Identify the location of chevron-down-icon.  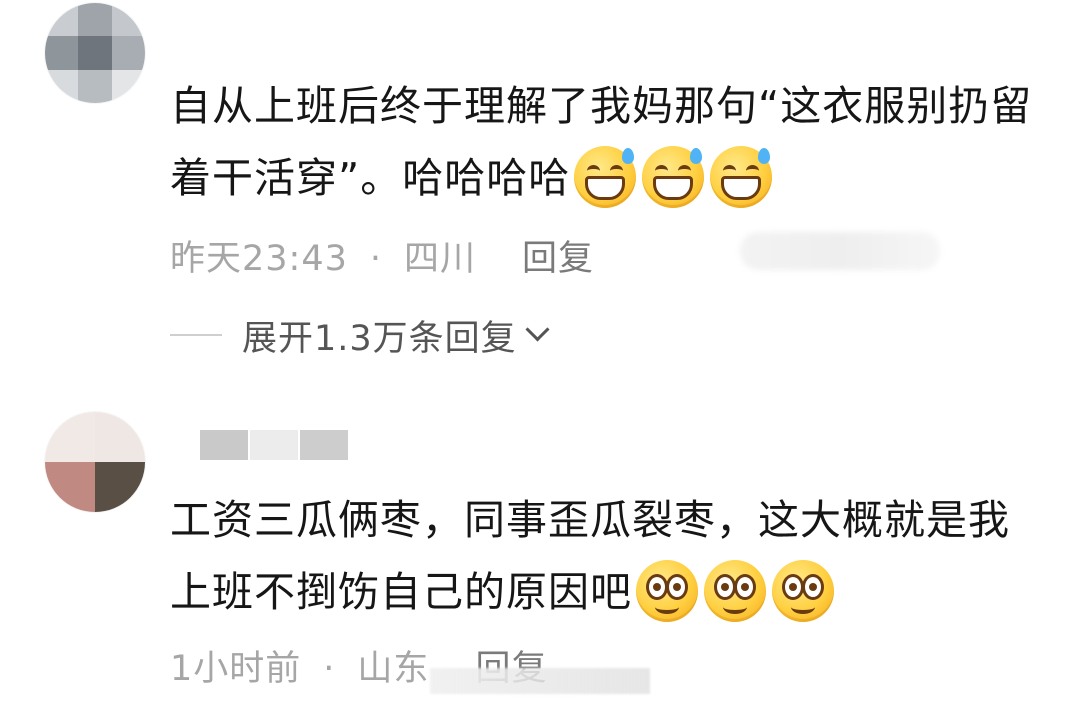
(537, 329).